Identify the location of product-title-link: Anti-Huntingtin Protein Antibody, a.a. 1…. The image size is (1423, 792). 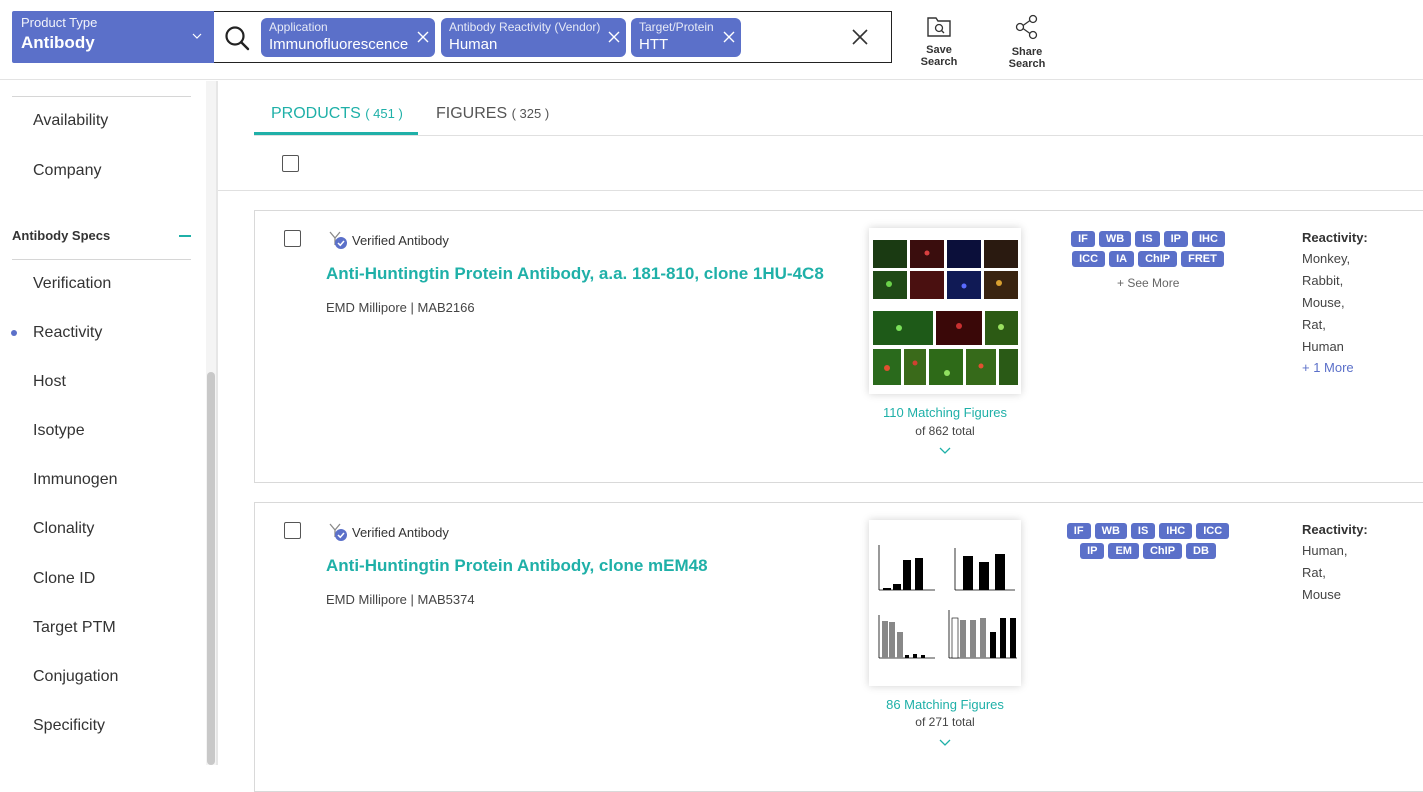
(575, 274).